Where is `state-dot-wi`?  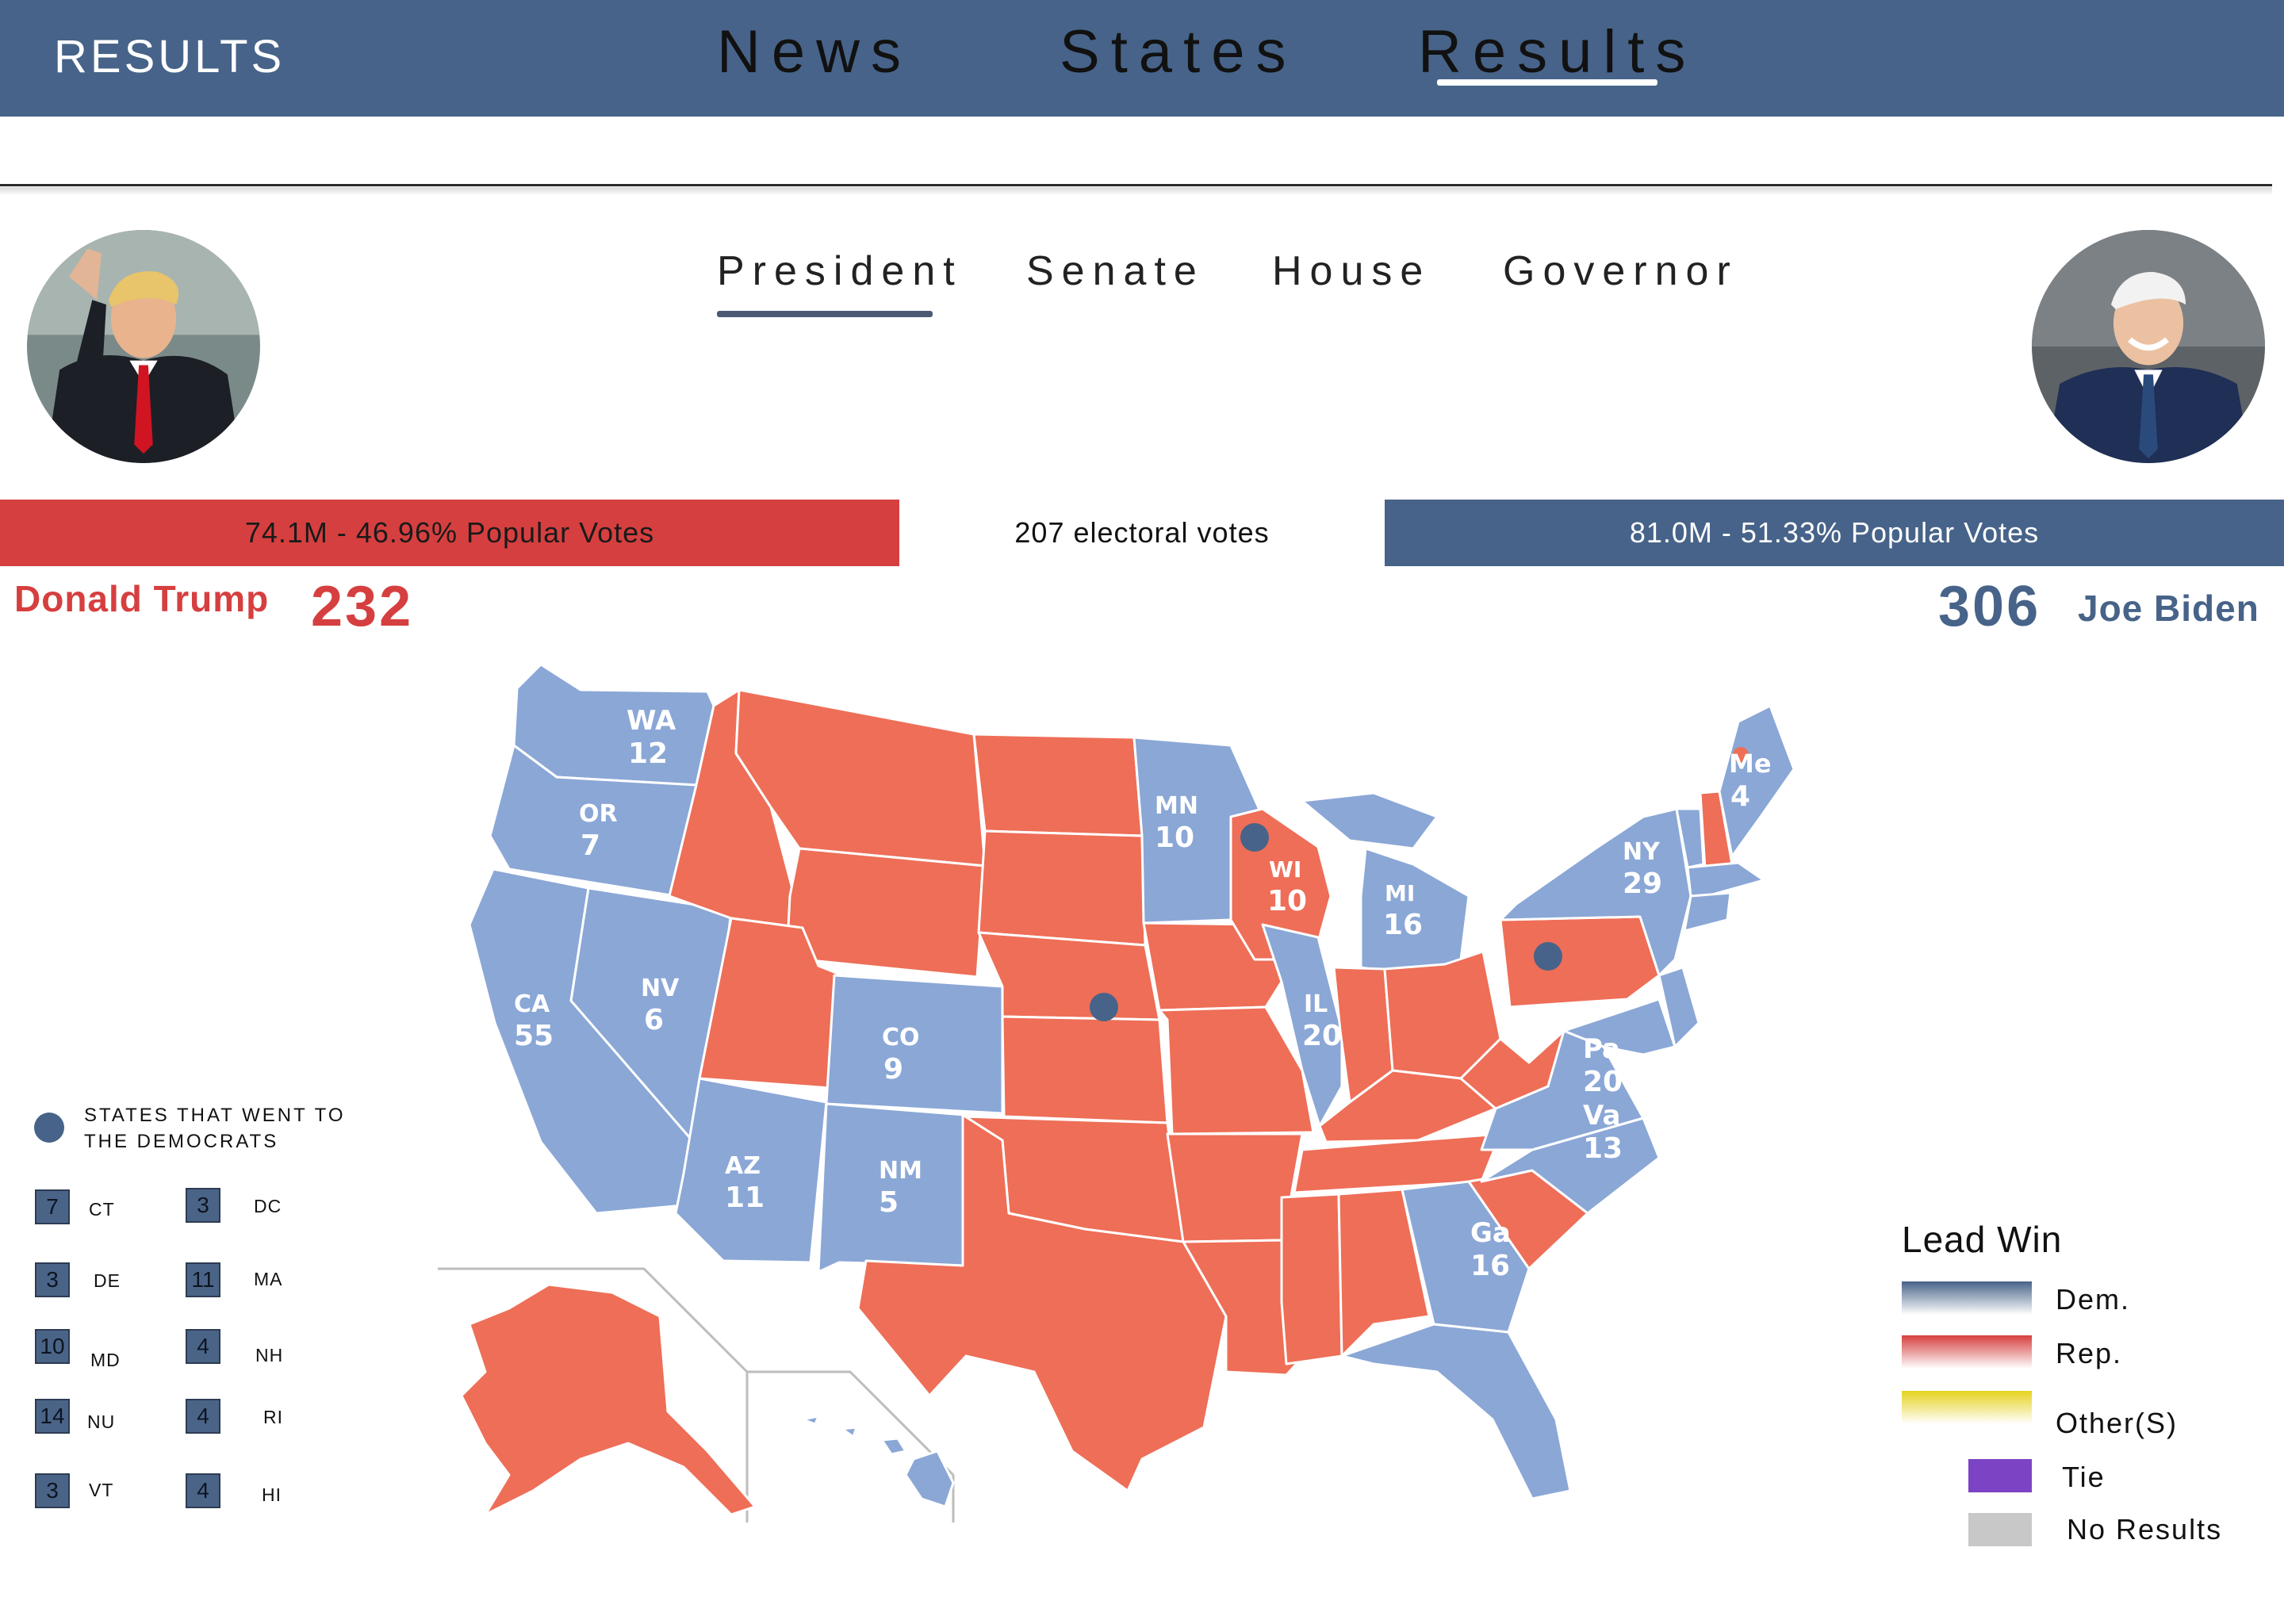 state-dot-wi is located at coordinates (1254, 837).